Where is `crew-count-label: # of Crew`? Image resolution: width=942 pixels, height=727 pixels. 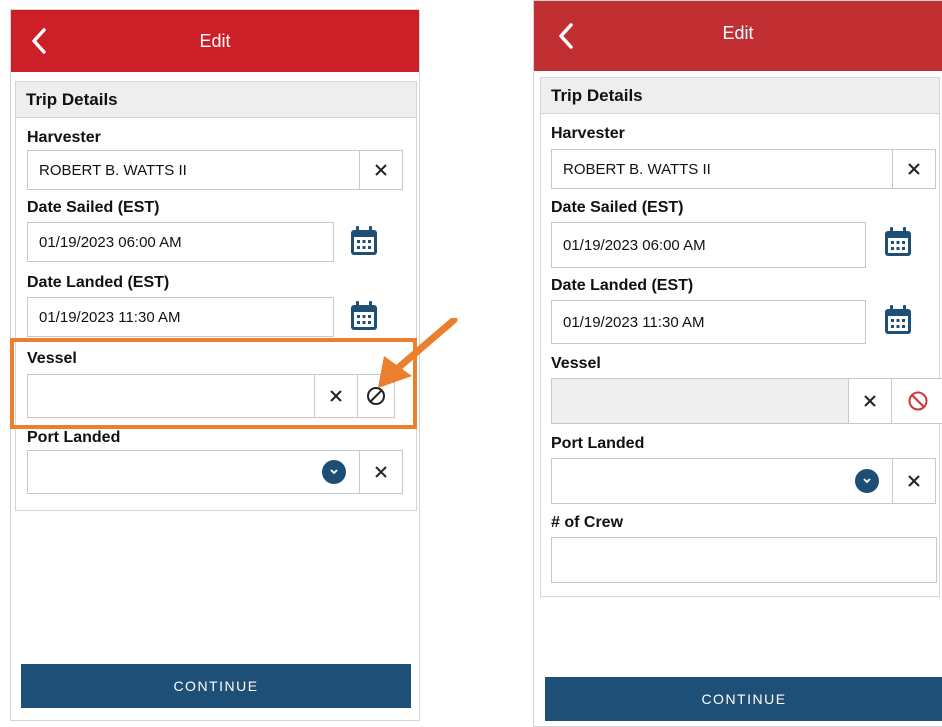 crew-count-label: # of Crew is located at coordinates (587, 522).